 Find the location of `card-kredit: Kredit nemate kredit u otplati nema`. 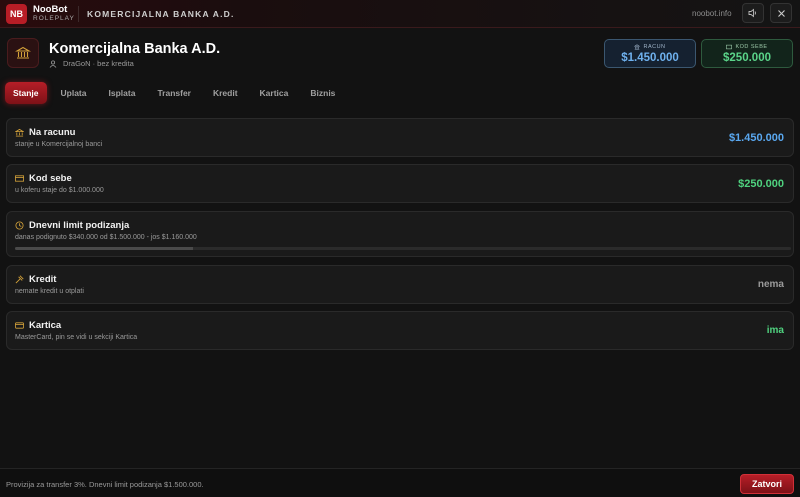

card-kredit: Kredit nemate kredit u otplati nema is located at coordinates (400, 284).